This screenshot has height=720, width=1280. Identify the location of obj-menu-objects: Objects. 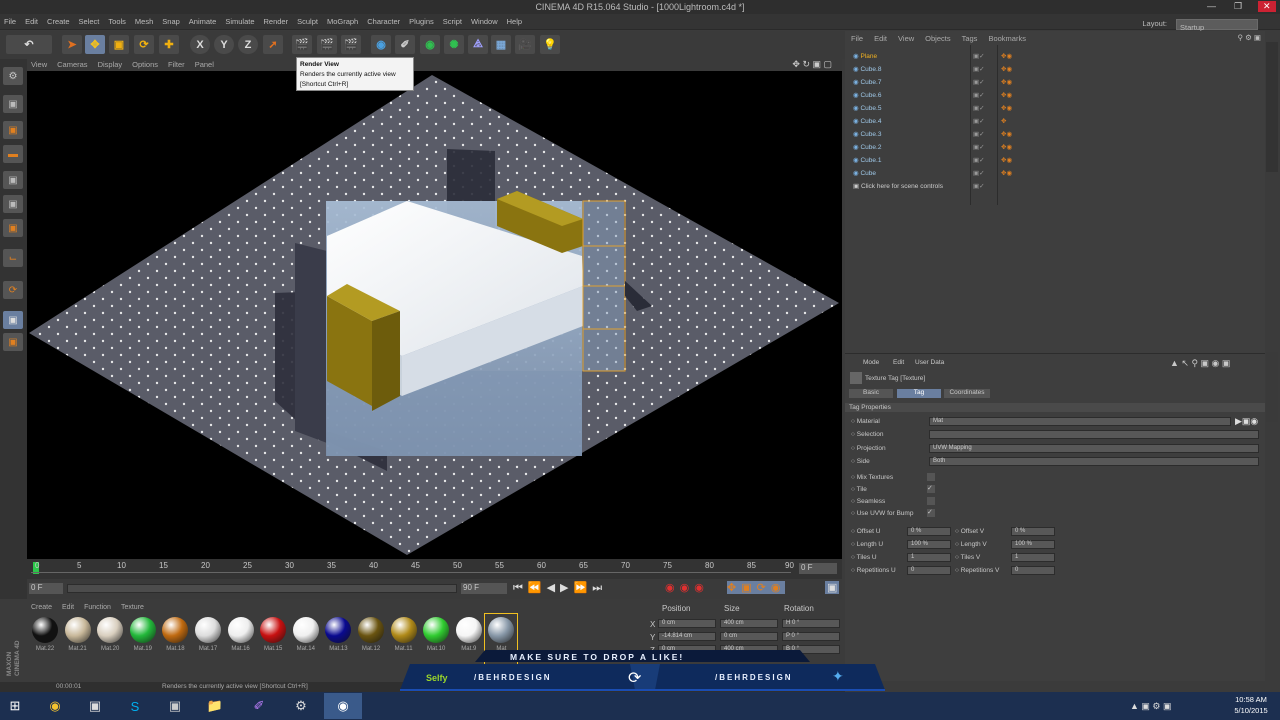
(937, 38).